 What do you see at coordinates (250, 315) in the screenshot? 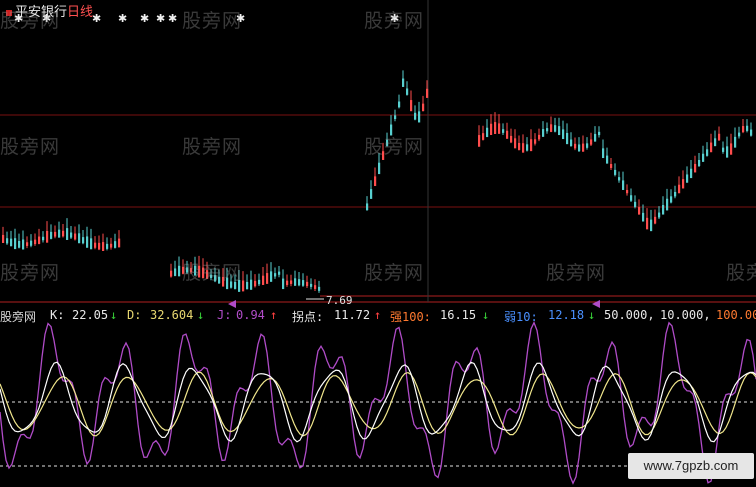
I see `j-value: 0.94` at bounding box center [250, 315].